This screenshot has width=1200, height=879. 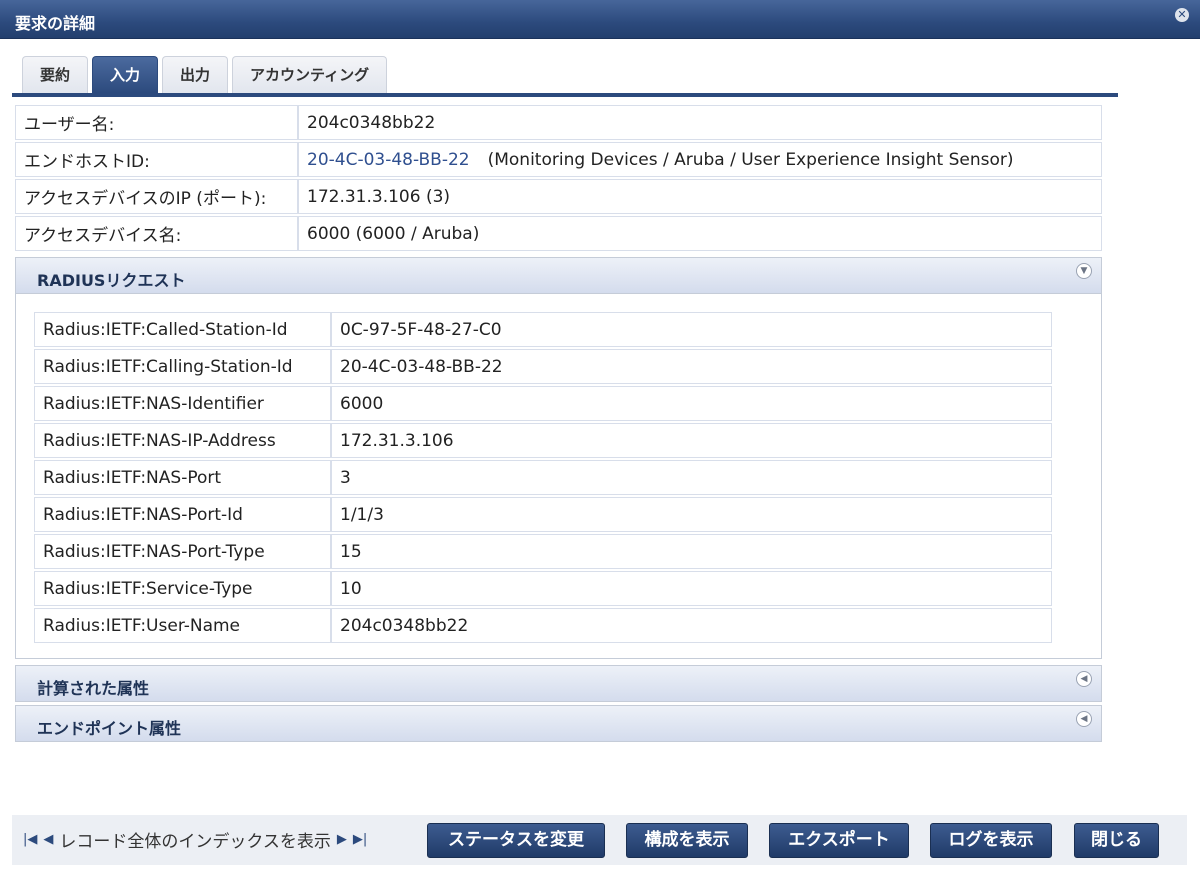 I want to click on endpoint-attributes-title: エンドポイント属性, so click(x=109, y=728).